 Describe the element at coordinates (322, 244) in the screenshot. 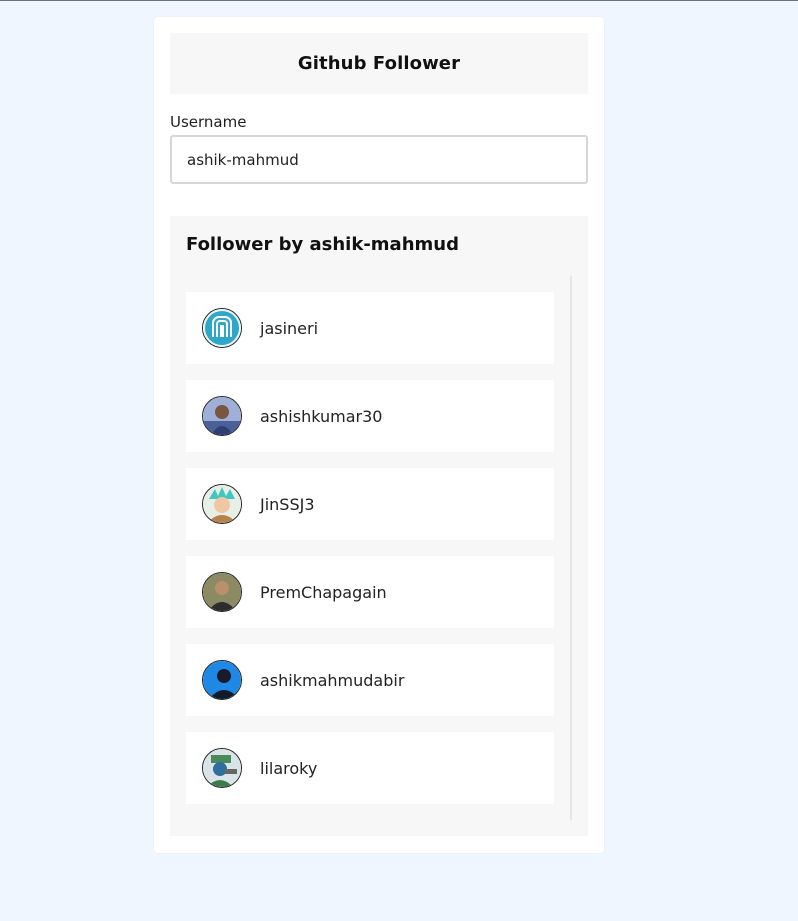

I see `followers-title: Follower by ashik-mahmud` at that location.